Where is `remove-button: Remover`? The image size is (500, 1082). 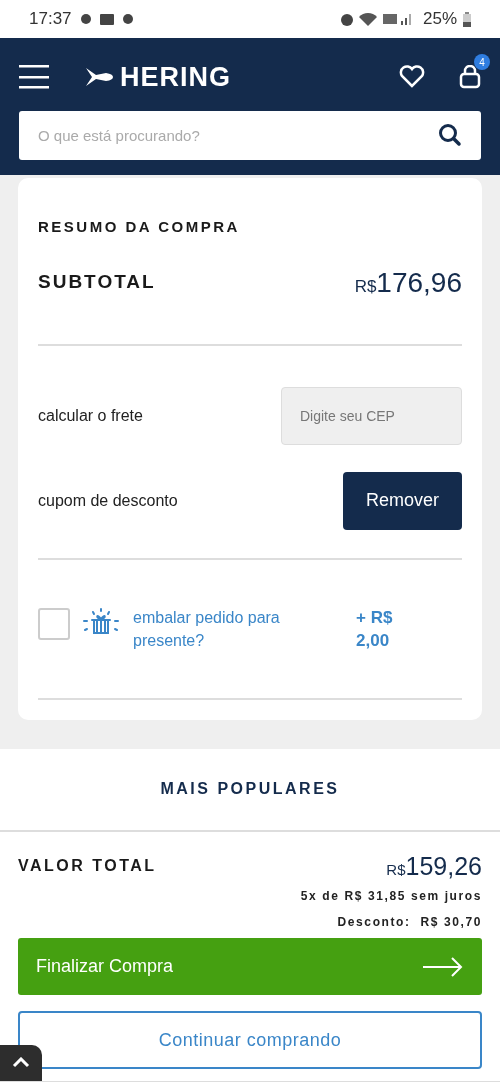
remove-button: Remover is located at coordinates (402, 500).